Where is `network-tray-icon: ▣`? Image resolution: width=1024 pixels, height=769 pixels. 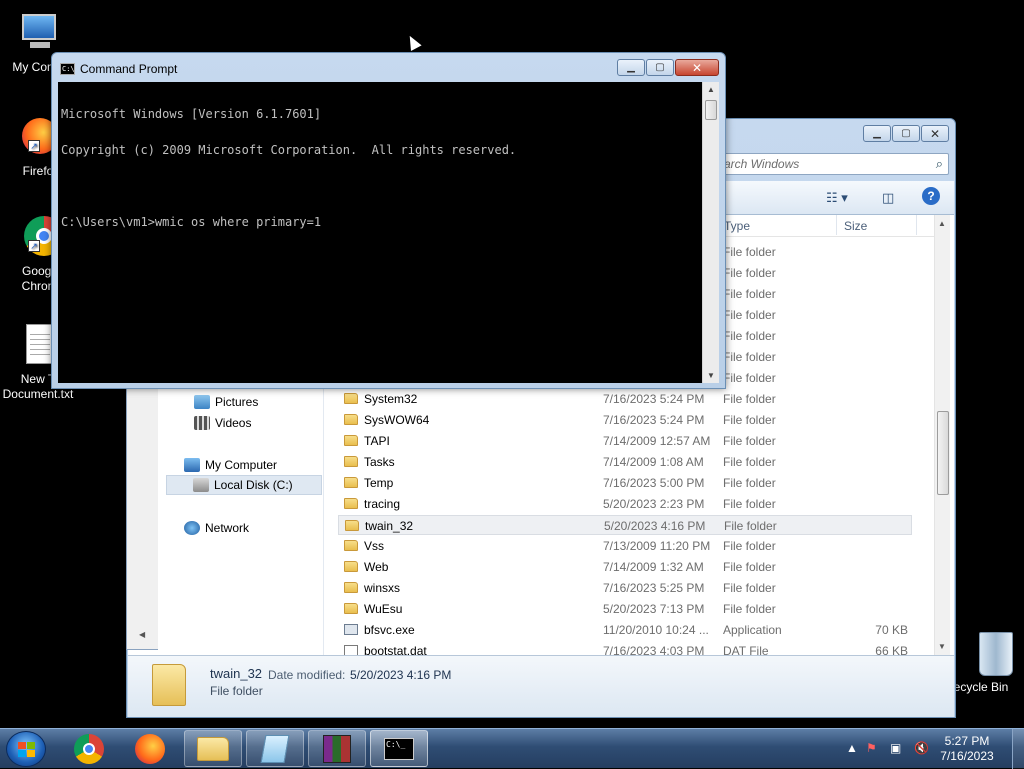 network-tray-icon: ▣ is located at coordinates (895, 748).